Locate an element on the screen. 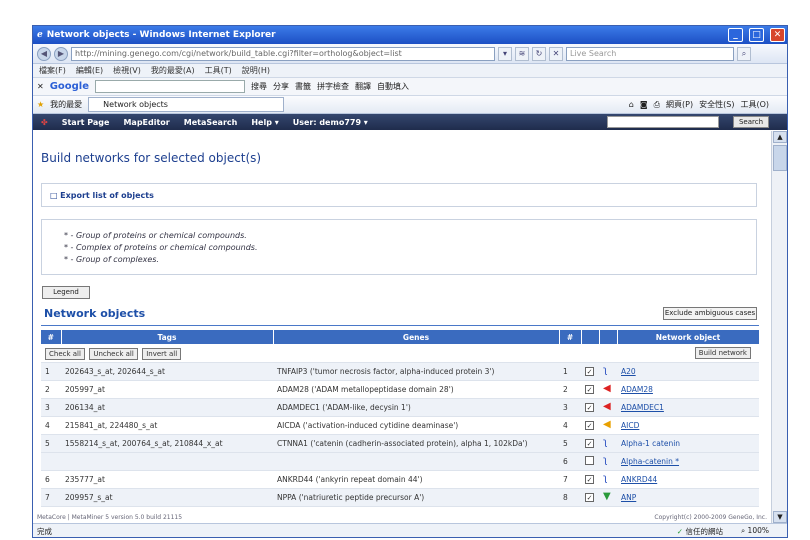 Image resolution: width=810 pixels, height=540 pixels. exclude-ambiguous-button: Exclude ambiguous cases is located at coordinates (710, 313).